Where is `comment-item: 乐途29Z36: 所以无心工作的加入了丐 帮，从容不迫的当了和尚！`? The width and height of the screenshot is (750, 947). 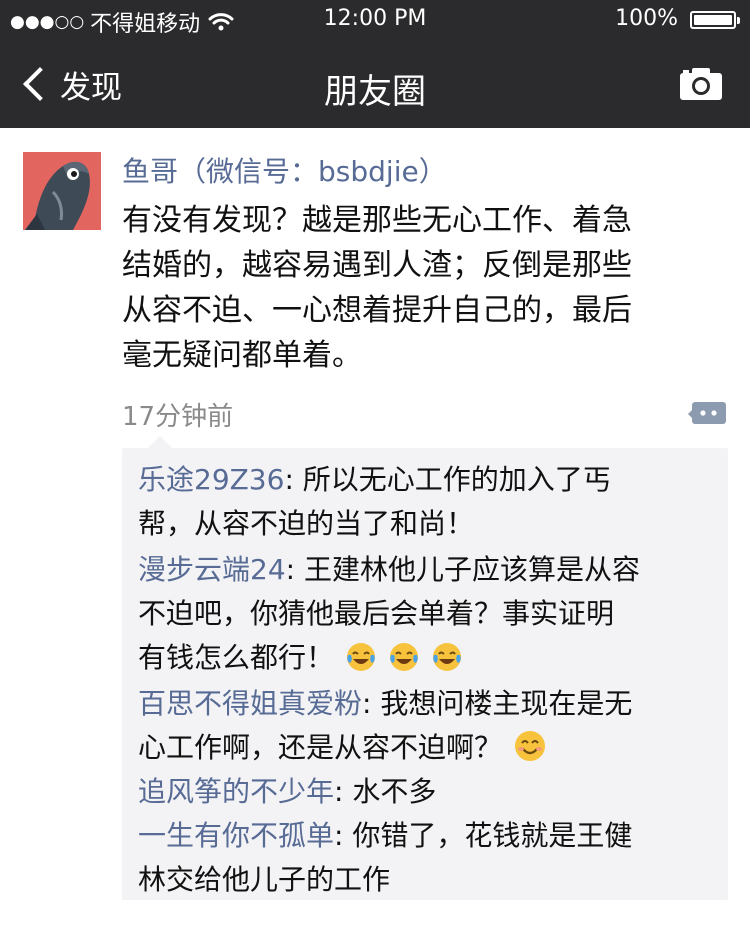
comment-item: 乐途29Z36: 所以无心工作的加入了丐 帮，从容不迫的当了和尚！ is located at coordinates (429, 502).